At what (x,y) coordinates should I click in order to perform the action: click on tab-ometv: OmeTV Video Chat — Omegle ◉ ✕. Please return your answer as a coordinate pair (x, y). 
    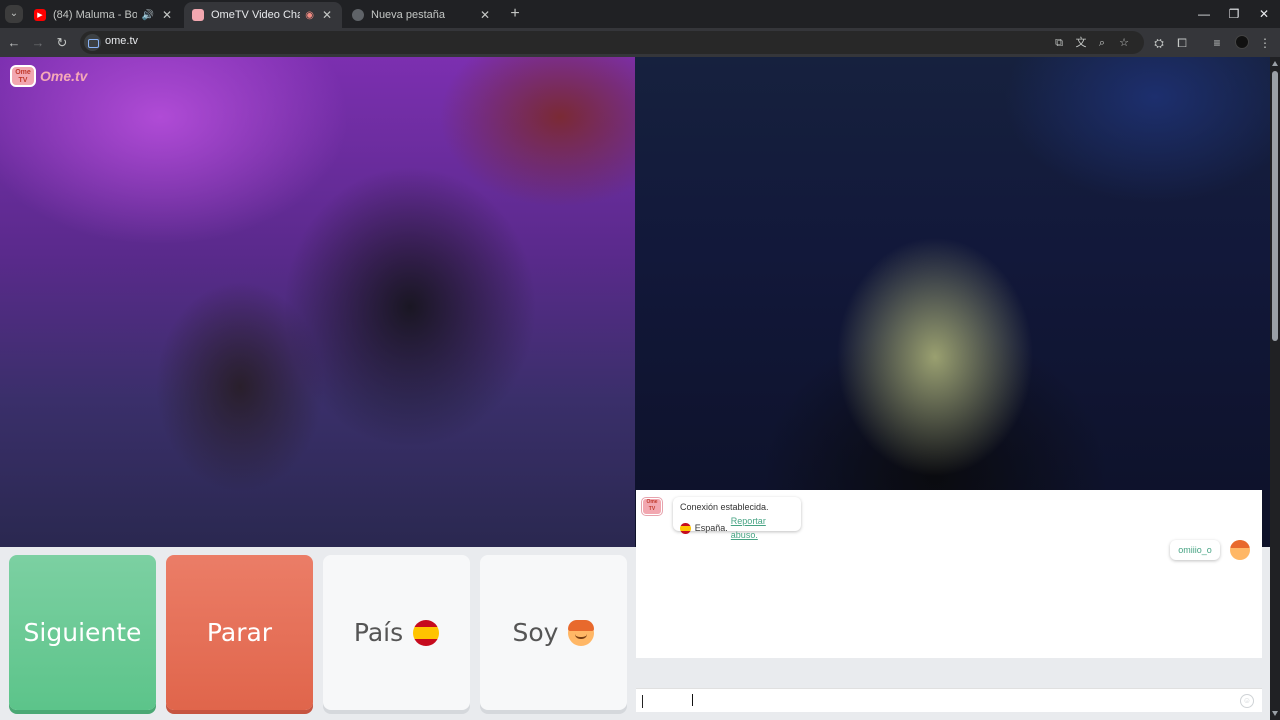
    Looking at the image, I should click on (263, 15).